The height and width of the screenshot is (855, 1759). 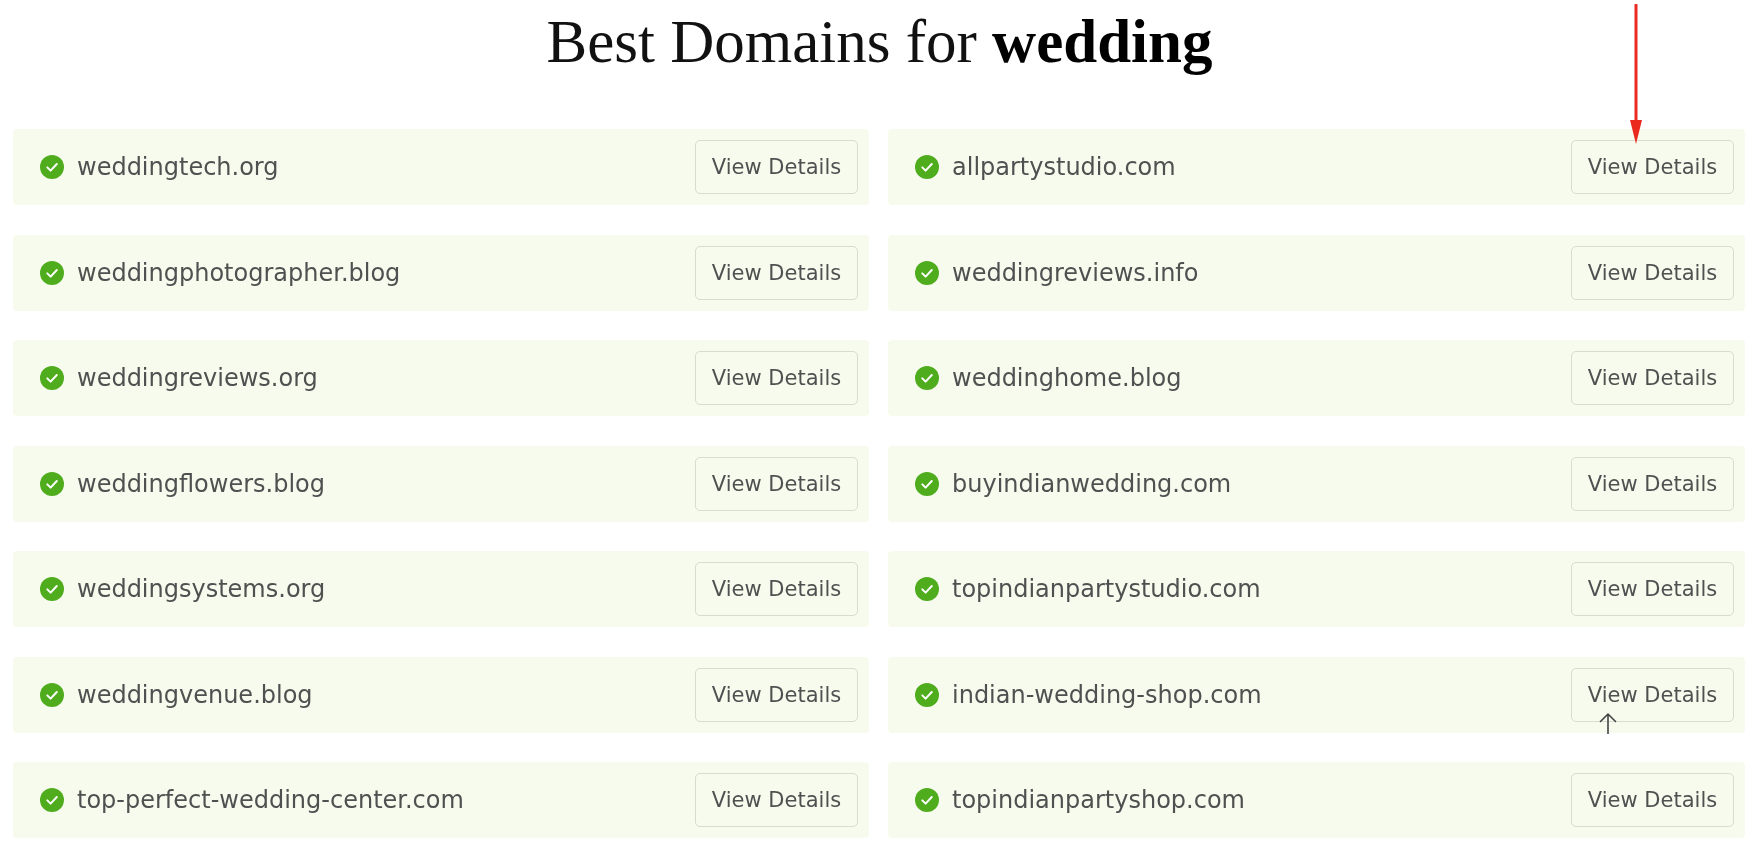 I want to click on domain-name: weddingsystems.org, so click(x=201, y=589).